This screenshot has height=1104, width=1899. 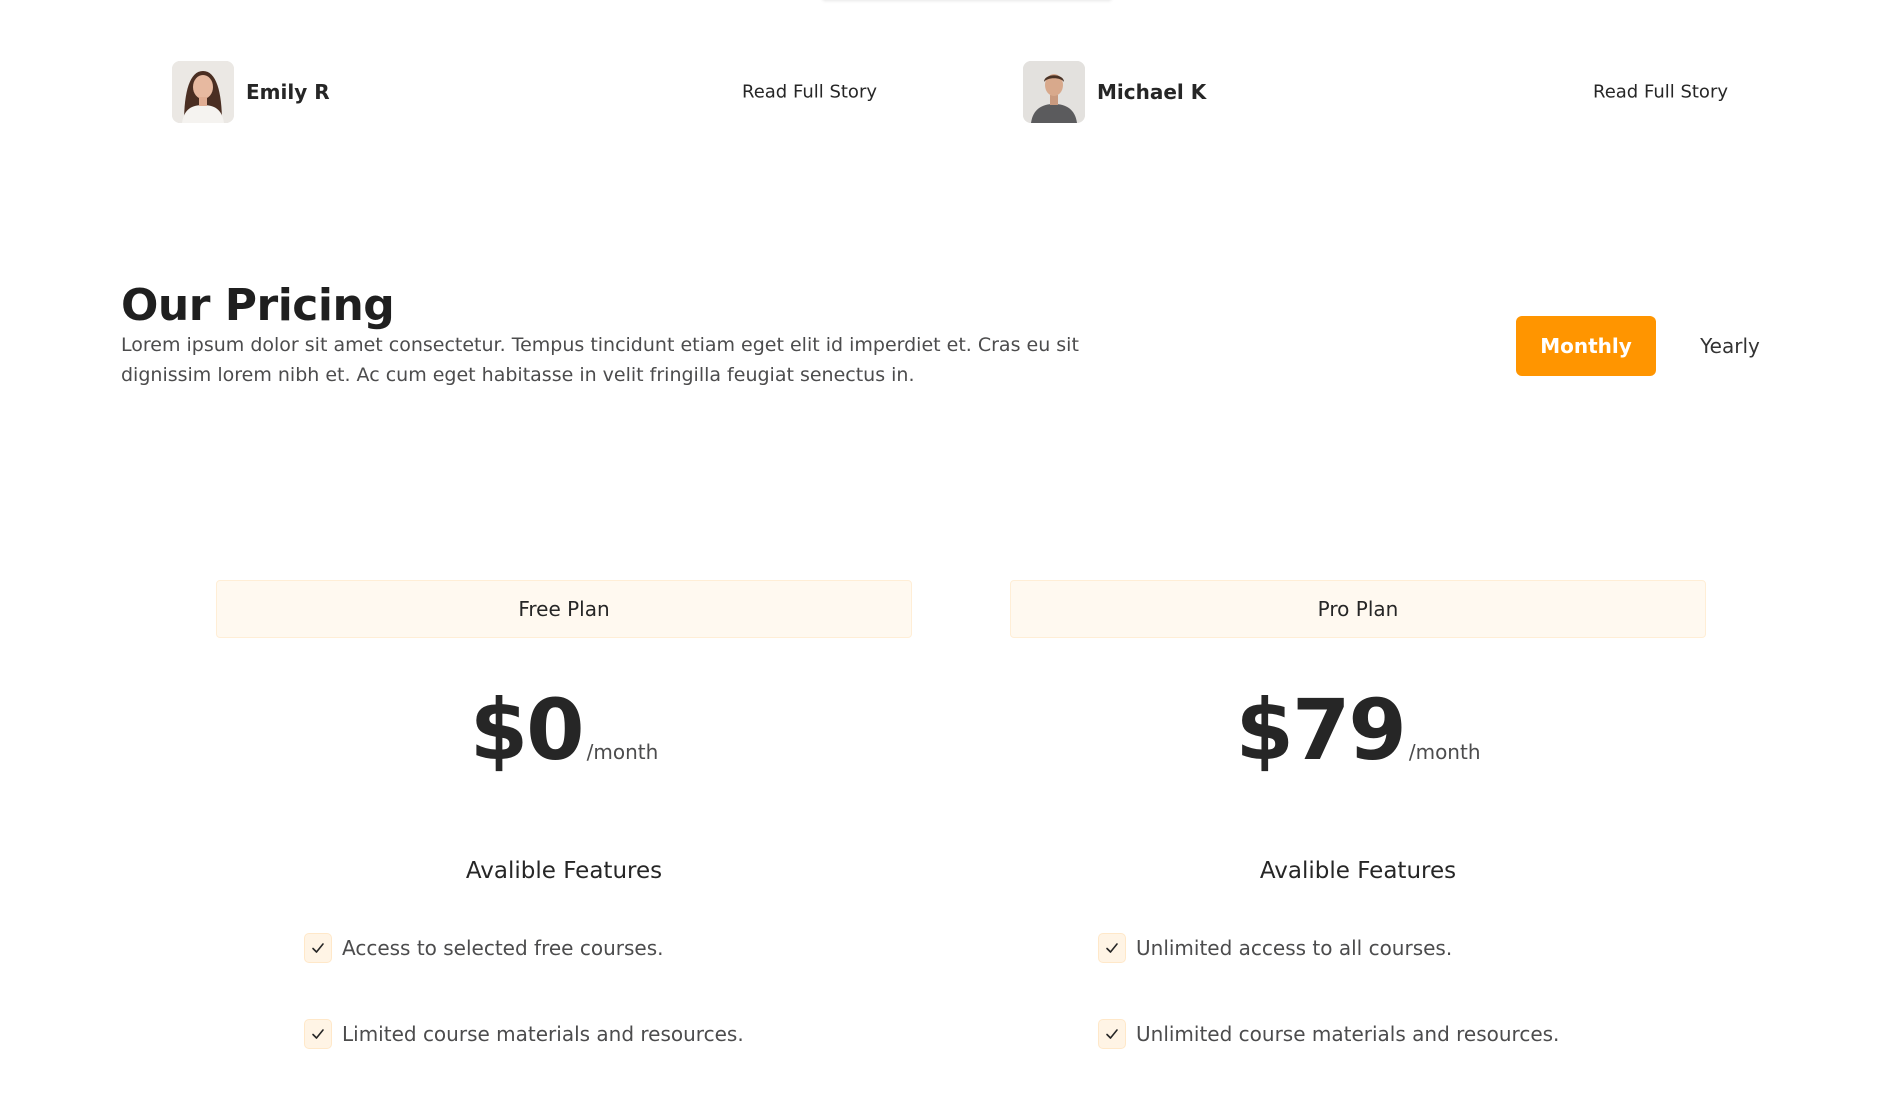 I want to click on feature-text: Limited course materials and resources., so click(x=543, y=1034).